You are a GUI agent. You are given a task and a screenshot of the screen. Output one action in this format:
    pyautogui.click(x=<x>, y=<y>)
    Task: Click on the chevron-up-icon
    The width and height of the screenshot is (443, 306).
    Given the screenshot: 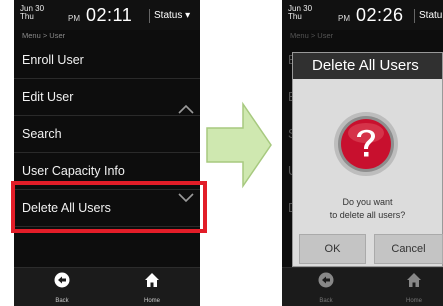 What is the action you would take?
    pyautogui.click(x=186, y=109)
    